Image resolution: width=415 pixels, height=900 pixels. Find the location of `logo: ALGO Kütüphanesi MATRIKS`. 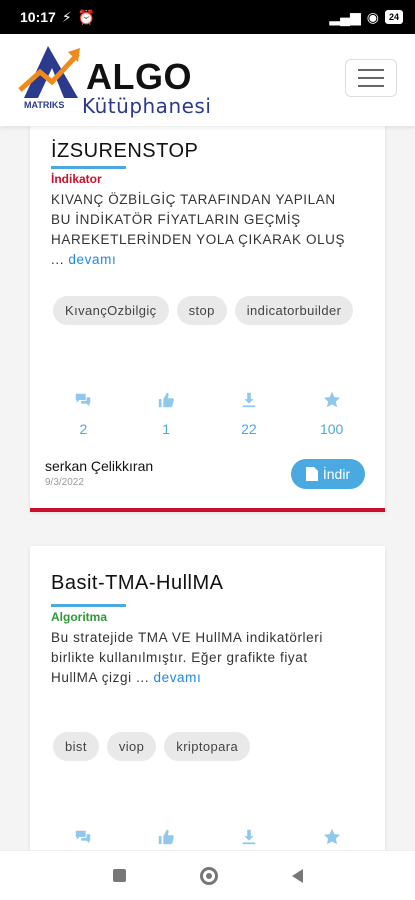

logo: ALGO Kütüphanesi MATRIKS is located at coordinates (118, 80).